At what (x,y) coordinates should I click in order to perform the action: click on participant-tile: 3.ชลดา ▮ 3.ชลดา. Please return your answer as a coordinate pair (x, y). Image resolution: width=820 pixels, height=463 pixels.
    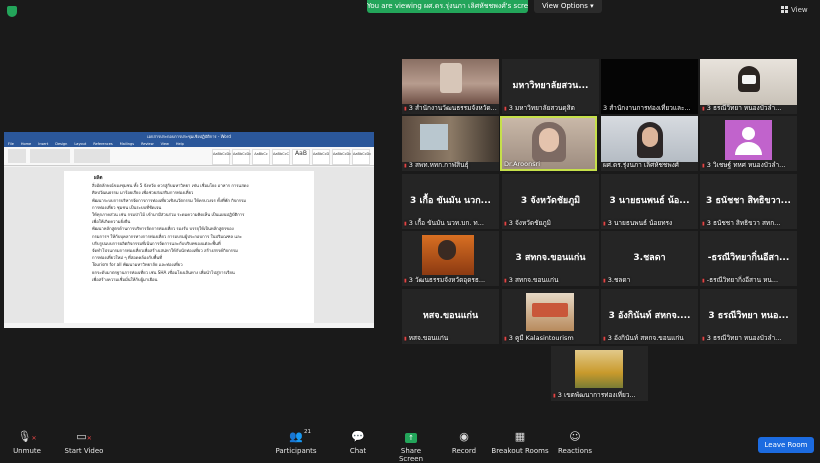
    Looking at the image, I should click on (649, 258).